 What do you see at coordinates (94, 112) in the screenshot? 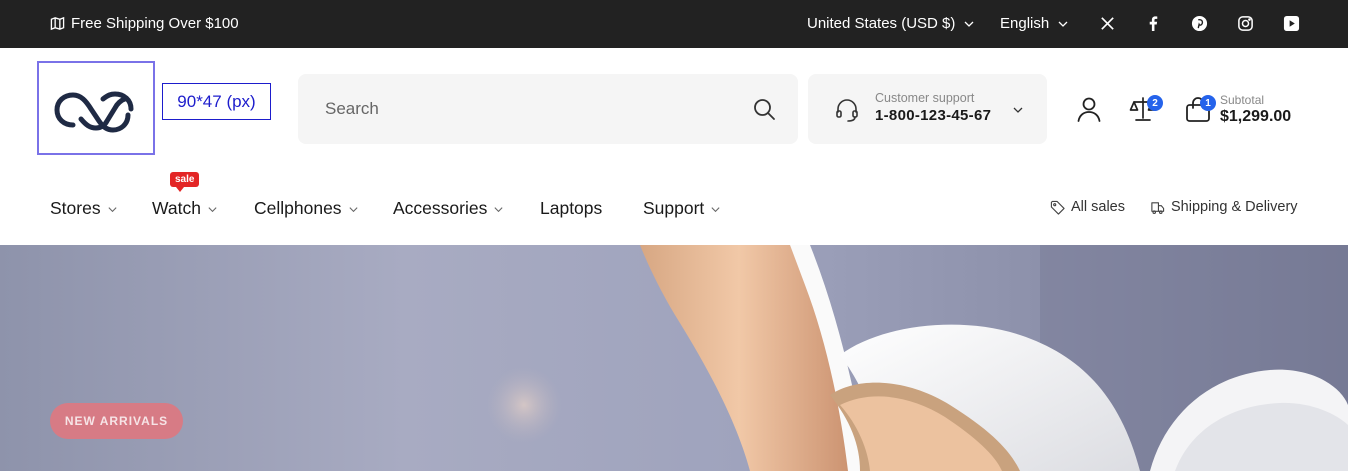
I see `logo-mark-icon` at bounding box center [94, 112].